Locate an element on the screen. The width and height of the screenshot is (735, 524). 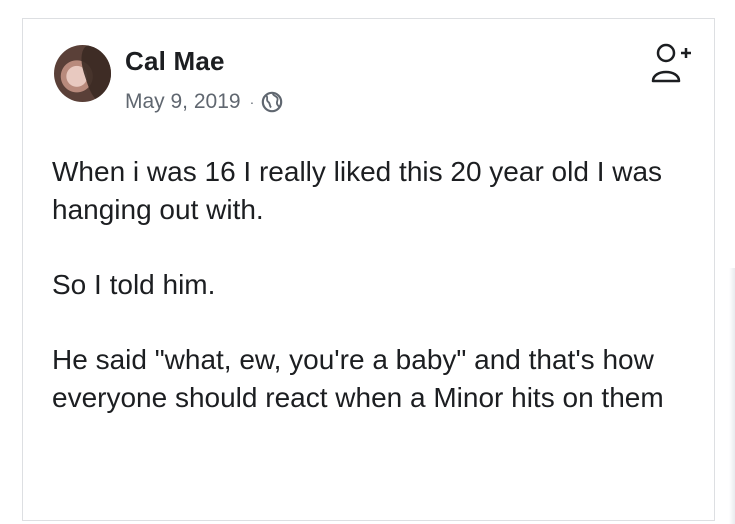
avatar-photo is located at coordinates (93, 73).